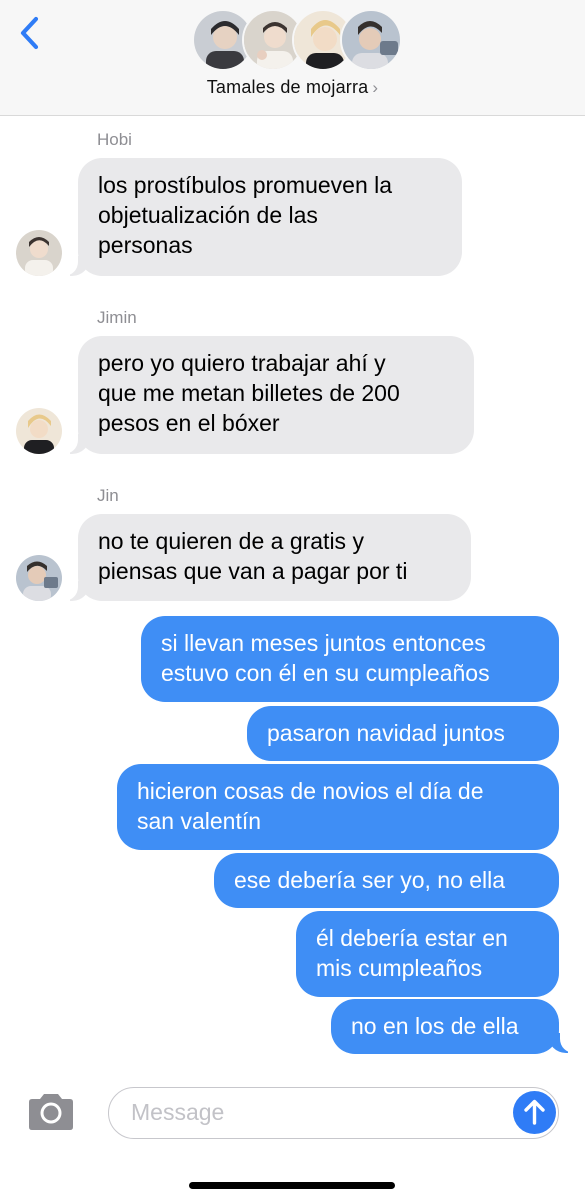 The height and width of the screenshot is (1200, 585). Describe the element at coordinates (108, 495) in the screenshot. I see `sender-name: Jin` at that location.